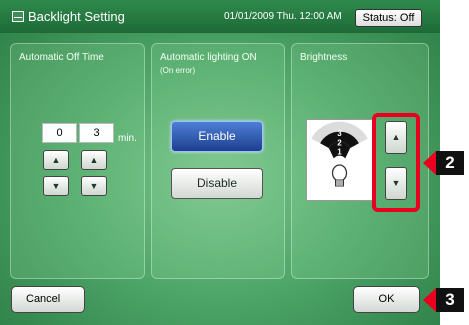 This screenshot has height=325, width=469. I want to click on automatic-lighting-title: Automatic lighting ON, so click(208, 57).